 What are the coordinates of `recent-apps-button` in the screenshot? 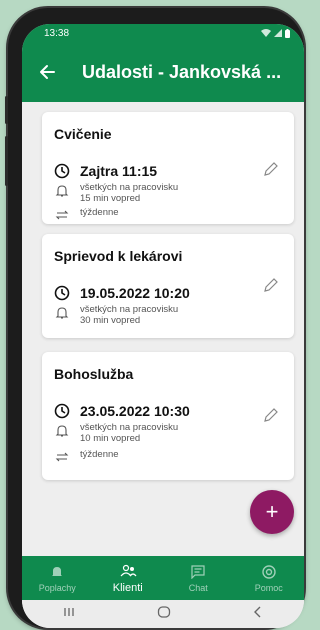 It's located at (69, 614).